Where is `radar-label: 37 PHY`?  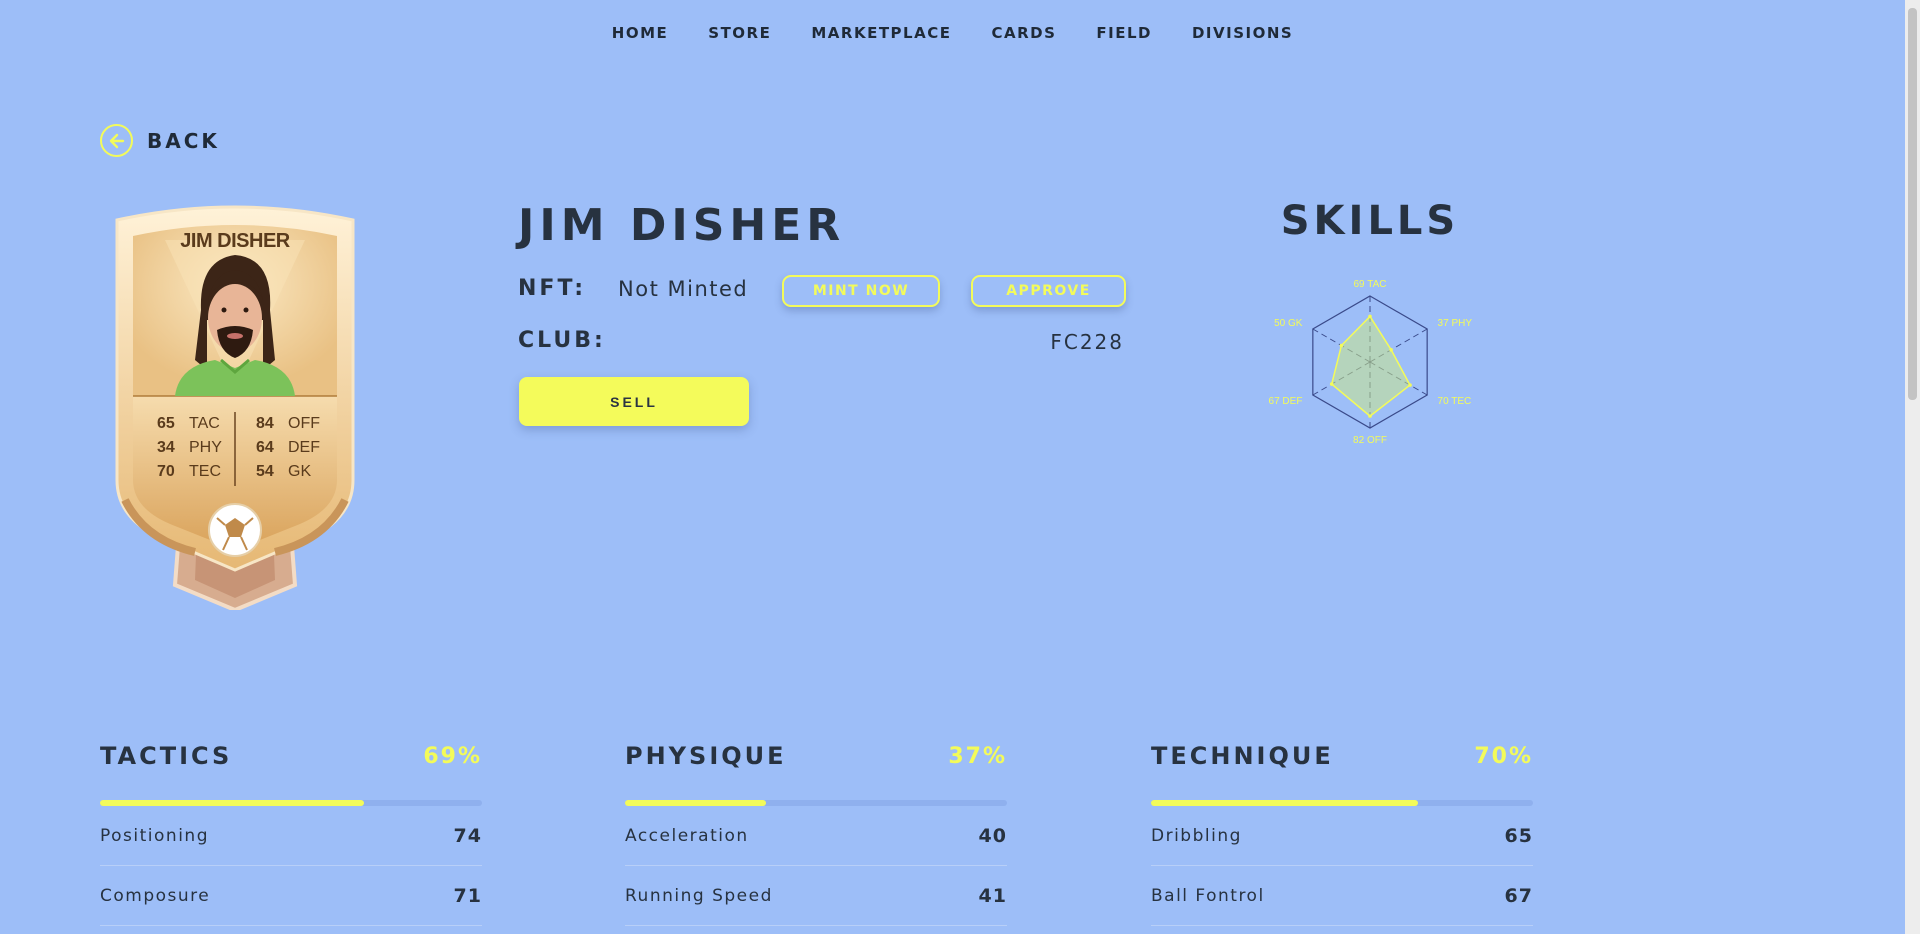
radar-label: 37 PHY is located at coordinates (1455, 323).